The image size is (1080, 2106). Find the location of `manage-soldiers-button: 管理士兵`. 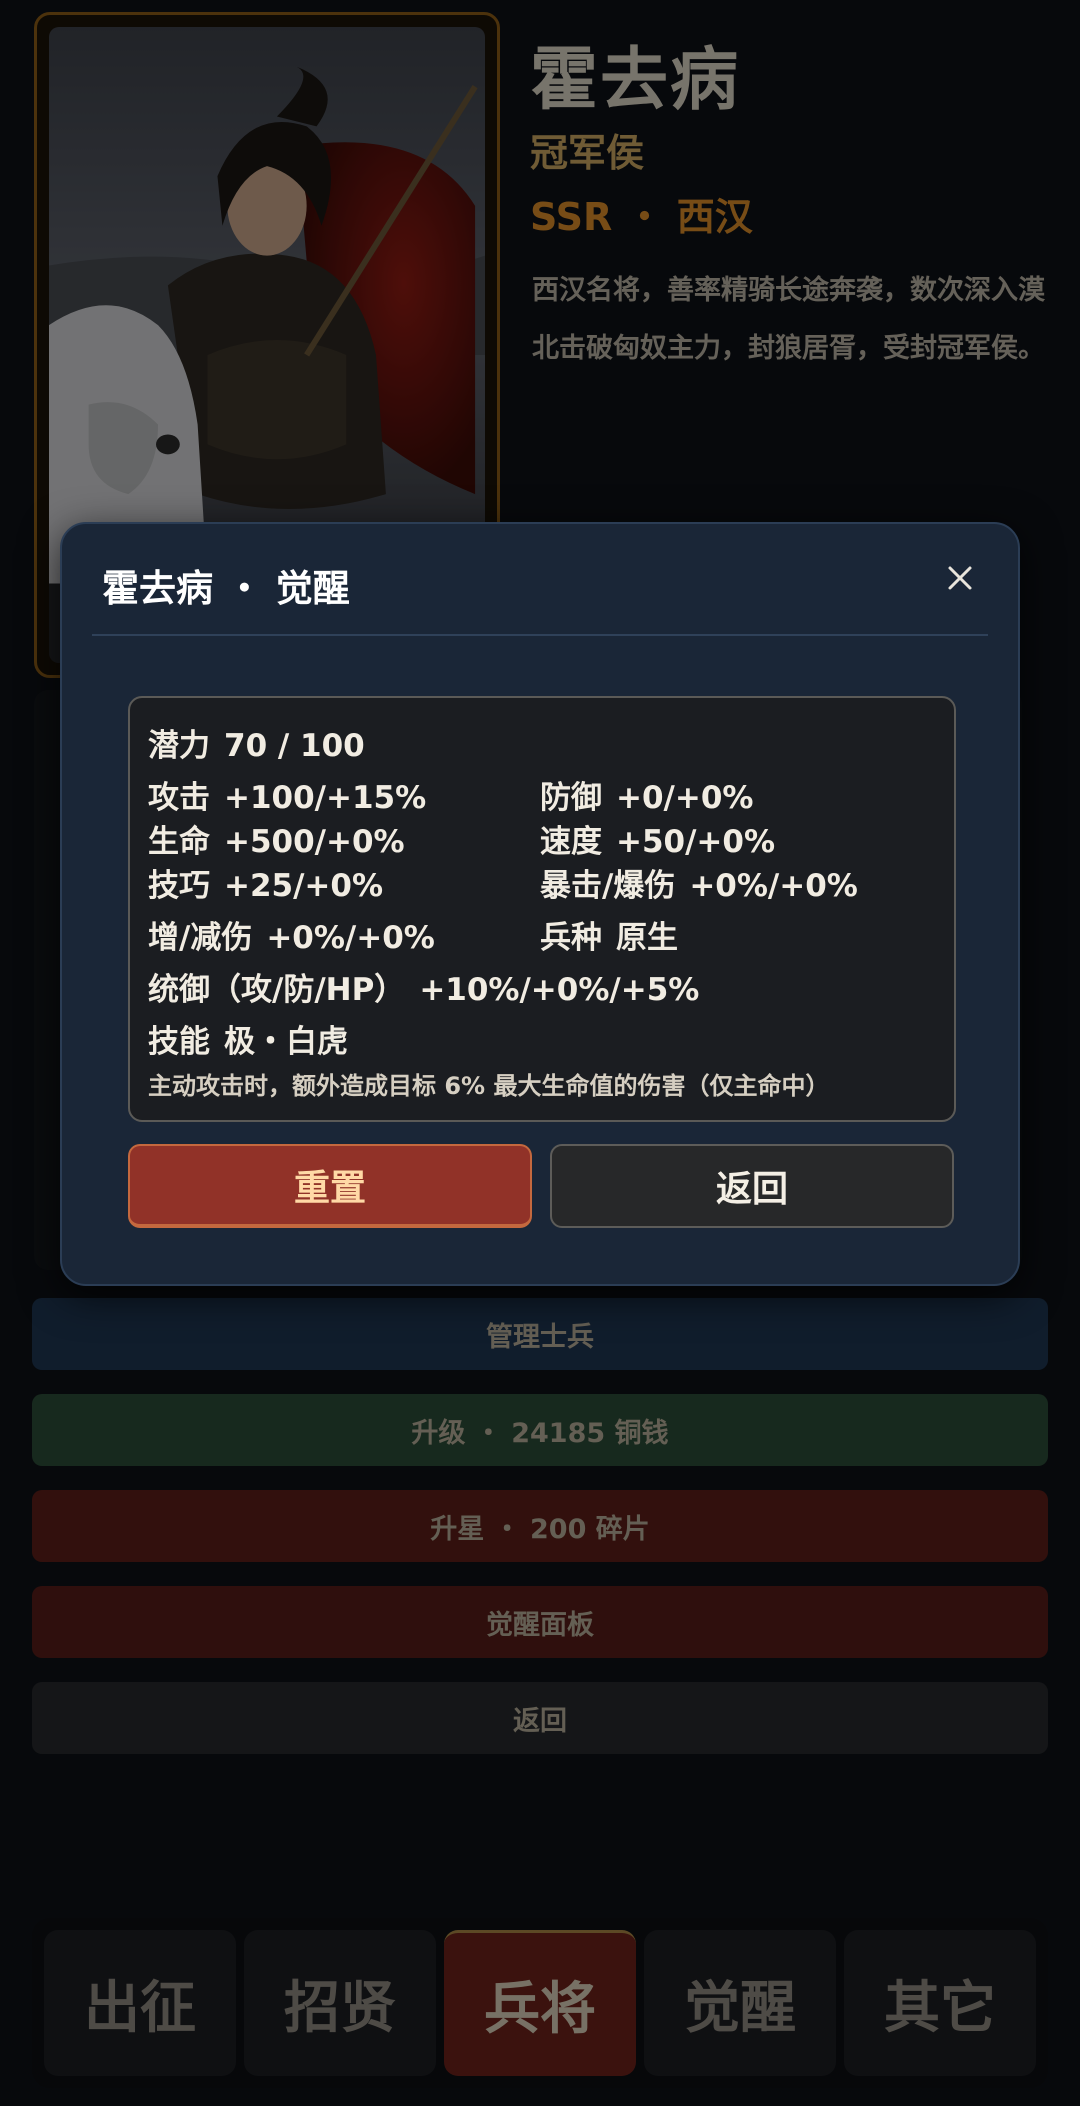

manage-soldiers-button: 管理士兵 is located at coordinates (540, 1334).